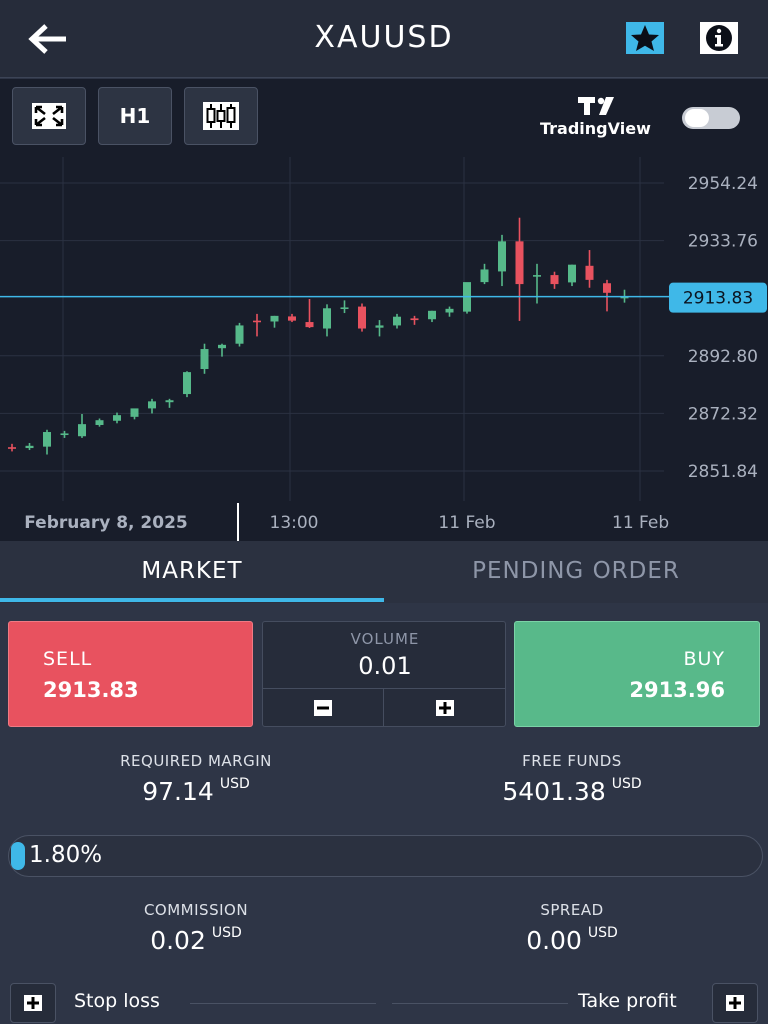 The width and height of the screenshot is (768, 1024). I want to click on take-profit-add-button, so click(735, 1003).